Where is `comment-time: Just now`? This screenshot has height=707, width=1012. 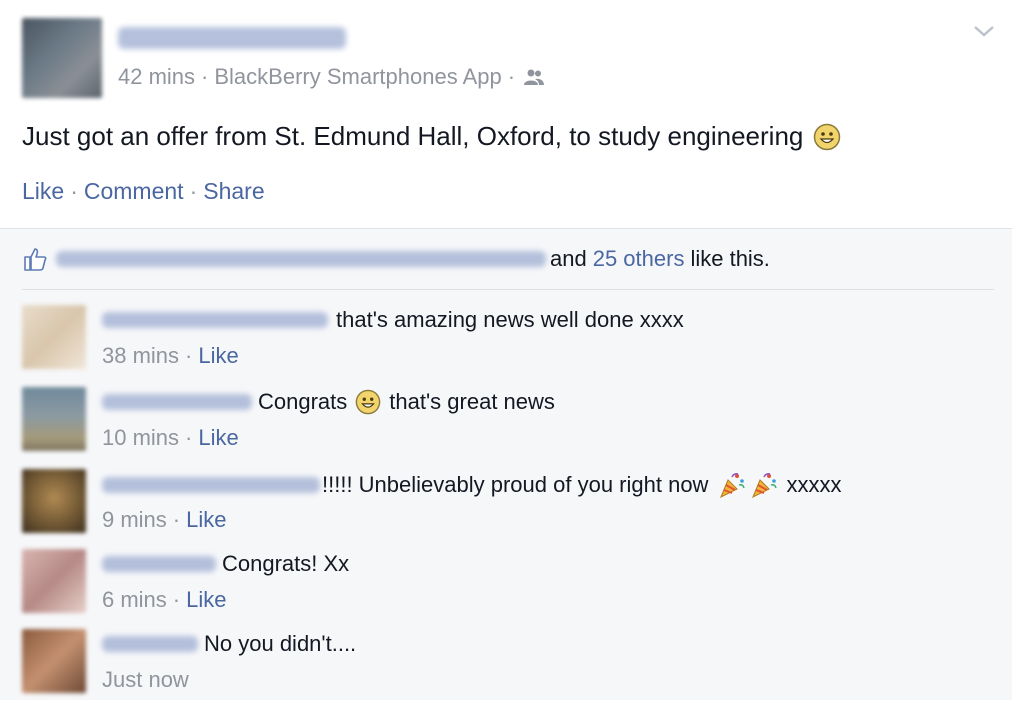
comment-time: Just now is located at coordinates (145, 680).